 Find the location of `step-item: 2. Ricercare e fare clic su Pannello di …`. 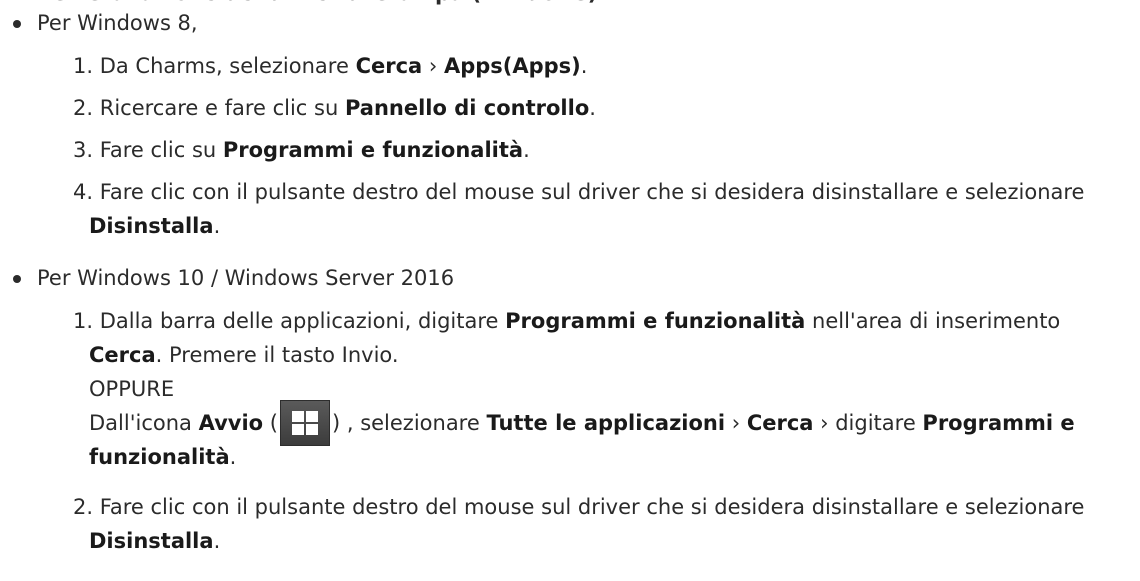

step-item: 2. Ricercare e fare clic su Pannello di … is located at coordinates (334, 108).